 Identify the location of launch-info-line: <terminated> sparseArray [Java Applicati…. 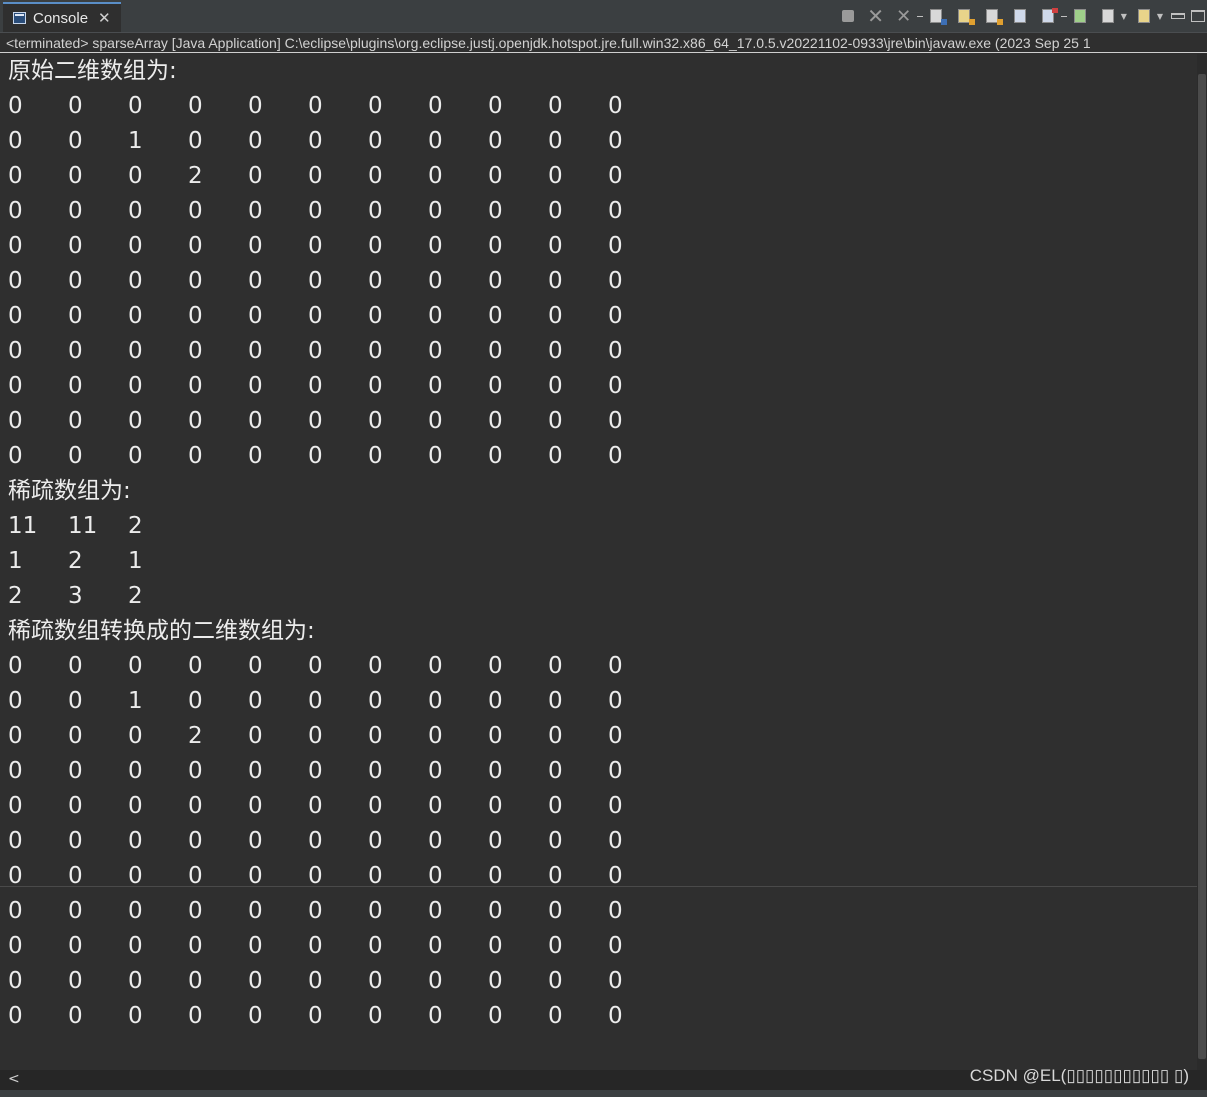
(603, 43).